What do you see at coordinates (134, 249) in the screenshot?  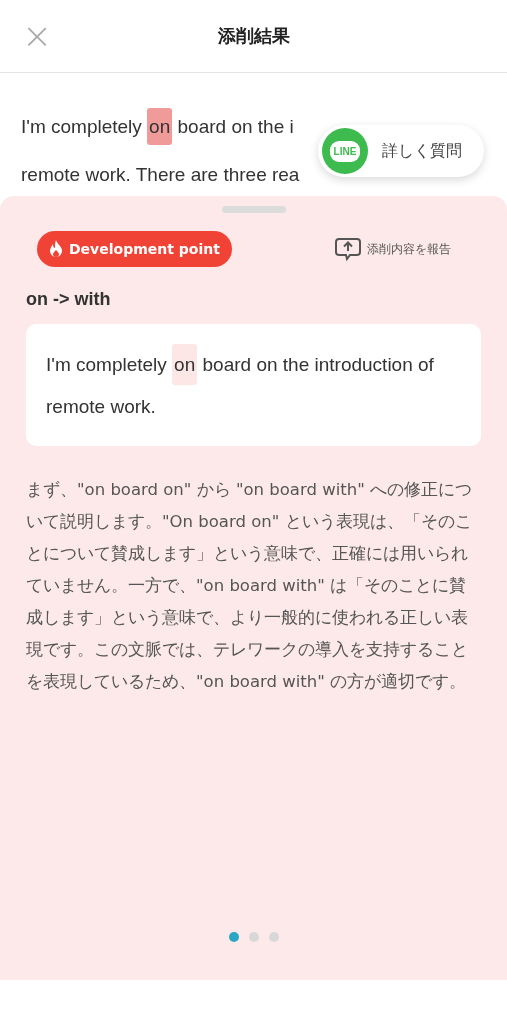 I see `development-point-tag: Development point` at bounding box center [134, 249].